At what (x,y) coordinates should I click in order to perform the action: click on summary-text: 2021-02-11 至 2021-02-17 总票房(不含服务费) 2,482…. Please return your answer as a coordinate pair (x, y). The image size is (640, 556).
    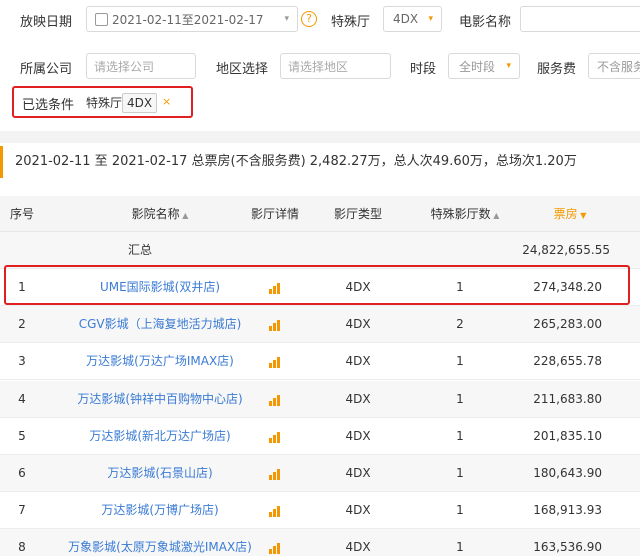
    Looking at the image, I should click on (320, 162).